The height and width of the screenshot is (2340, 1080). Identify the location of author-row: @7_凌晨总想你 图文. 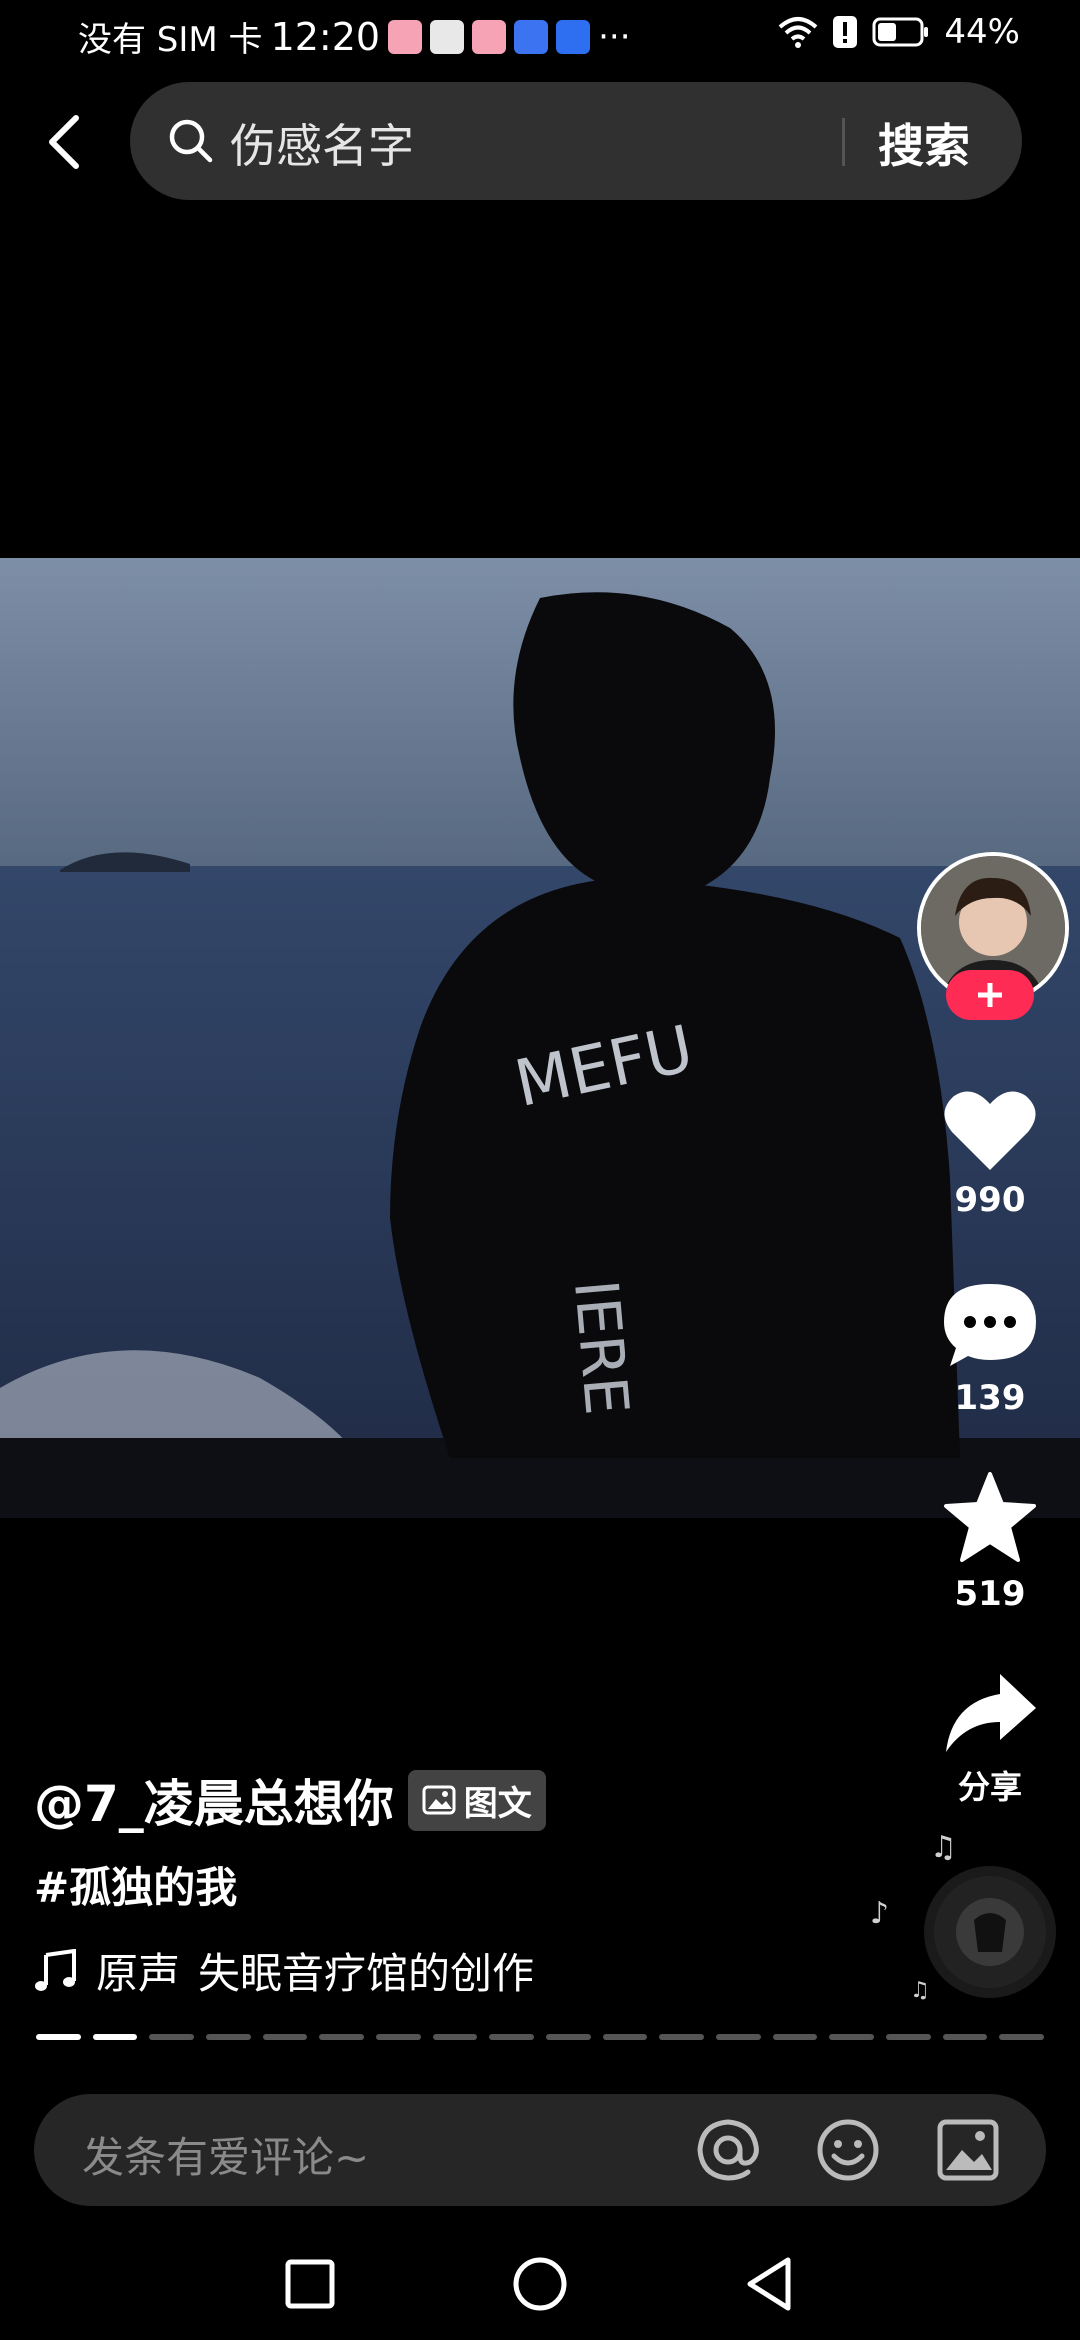
(290, 1800).